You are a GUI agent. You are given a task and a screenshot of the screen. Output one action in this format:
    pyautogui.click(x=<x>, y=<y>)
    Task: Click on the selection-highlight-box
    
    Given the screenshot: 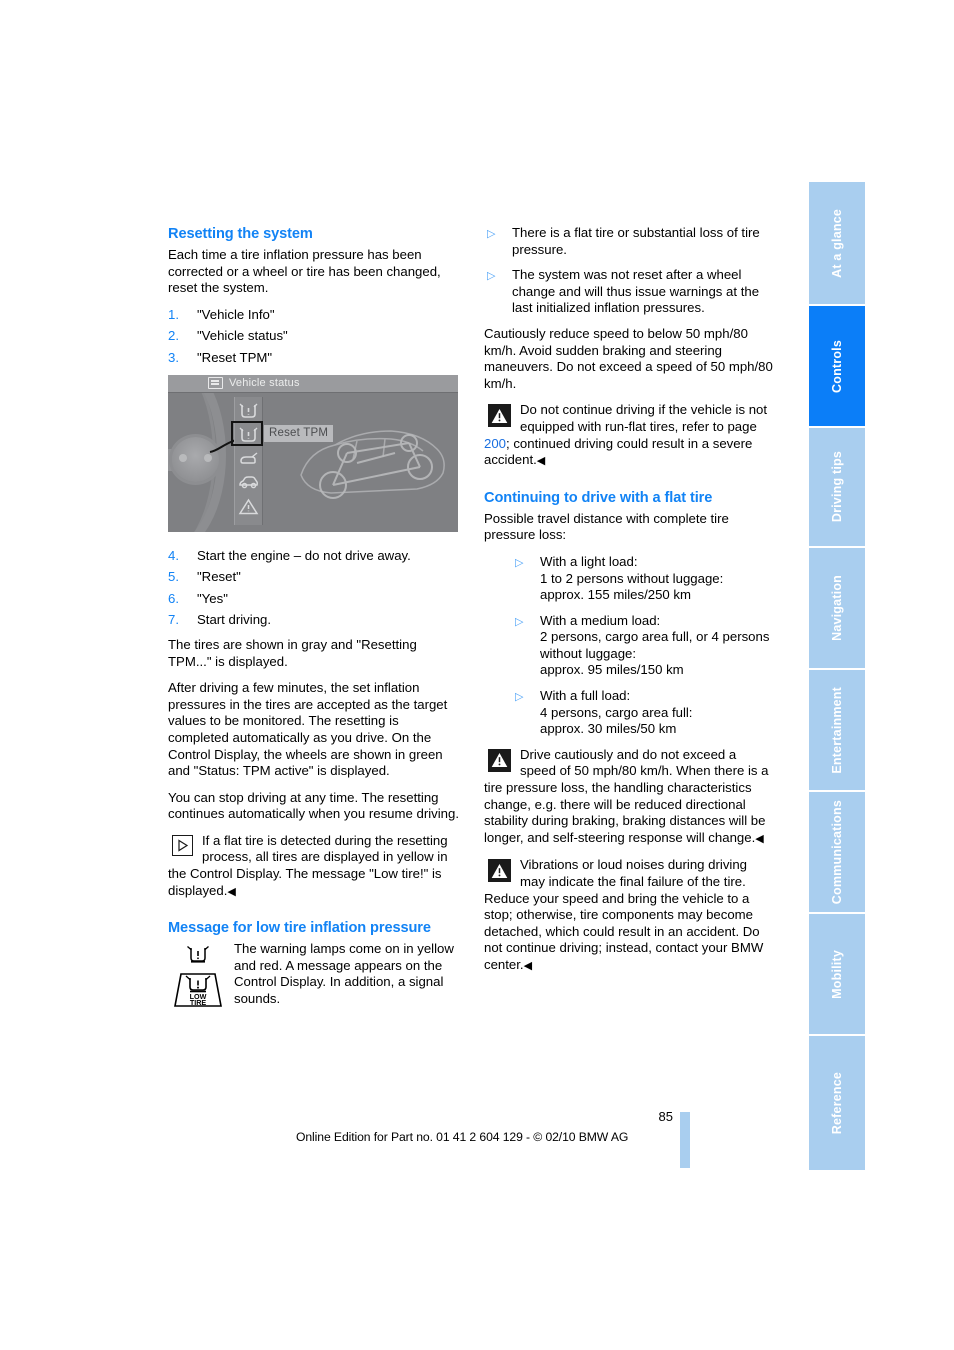 What is the action you would take?
    pyautogui.click(x=247, y=433)
    